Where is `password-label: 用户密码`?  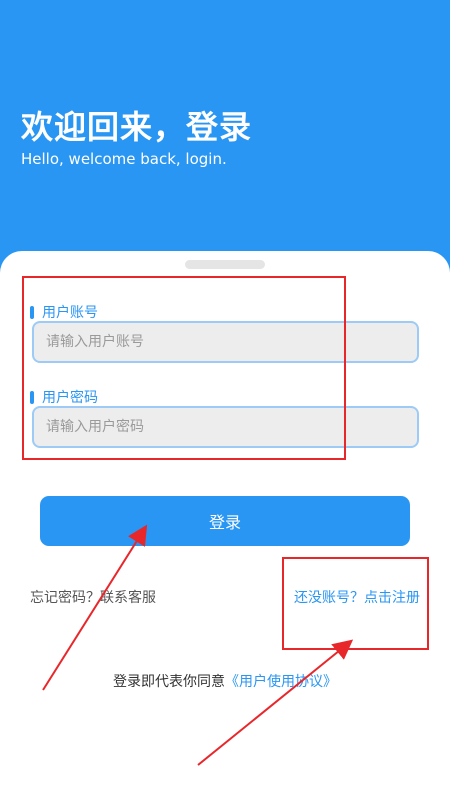
password-label: 用户密码 is located at coordinates (64, 397).